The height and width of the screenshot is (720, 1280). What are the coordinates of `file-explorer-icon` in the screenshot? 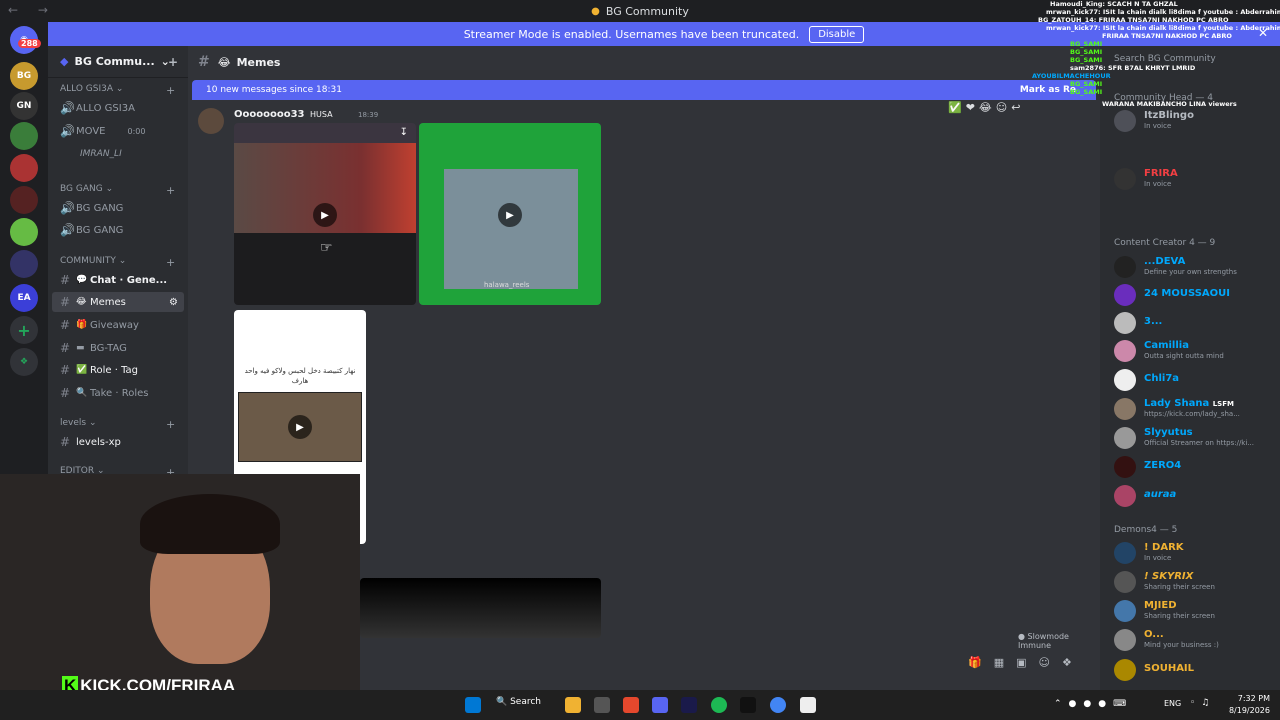 It's located at (573, 705).